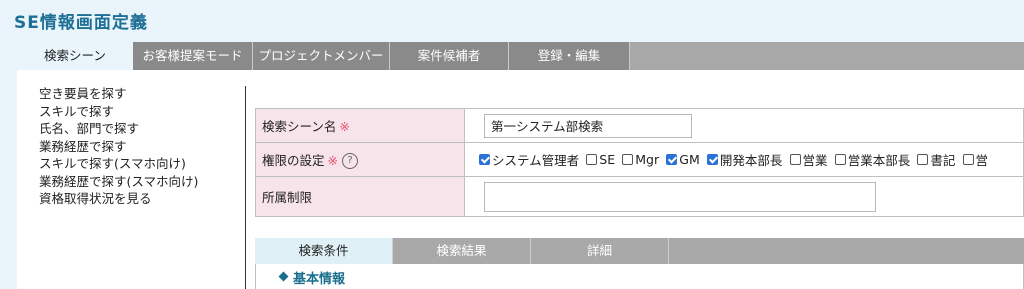 The height and width of the screenshot is (289, 1024). What do you see at coordinates (324, 251) in the screenshot?
I see `tab-search-conditions: 検索条件` at bounding box center [324, 251].